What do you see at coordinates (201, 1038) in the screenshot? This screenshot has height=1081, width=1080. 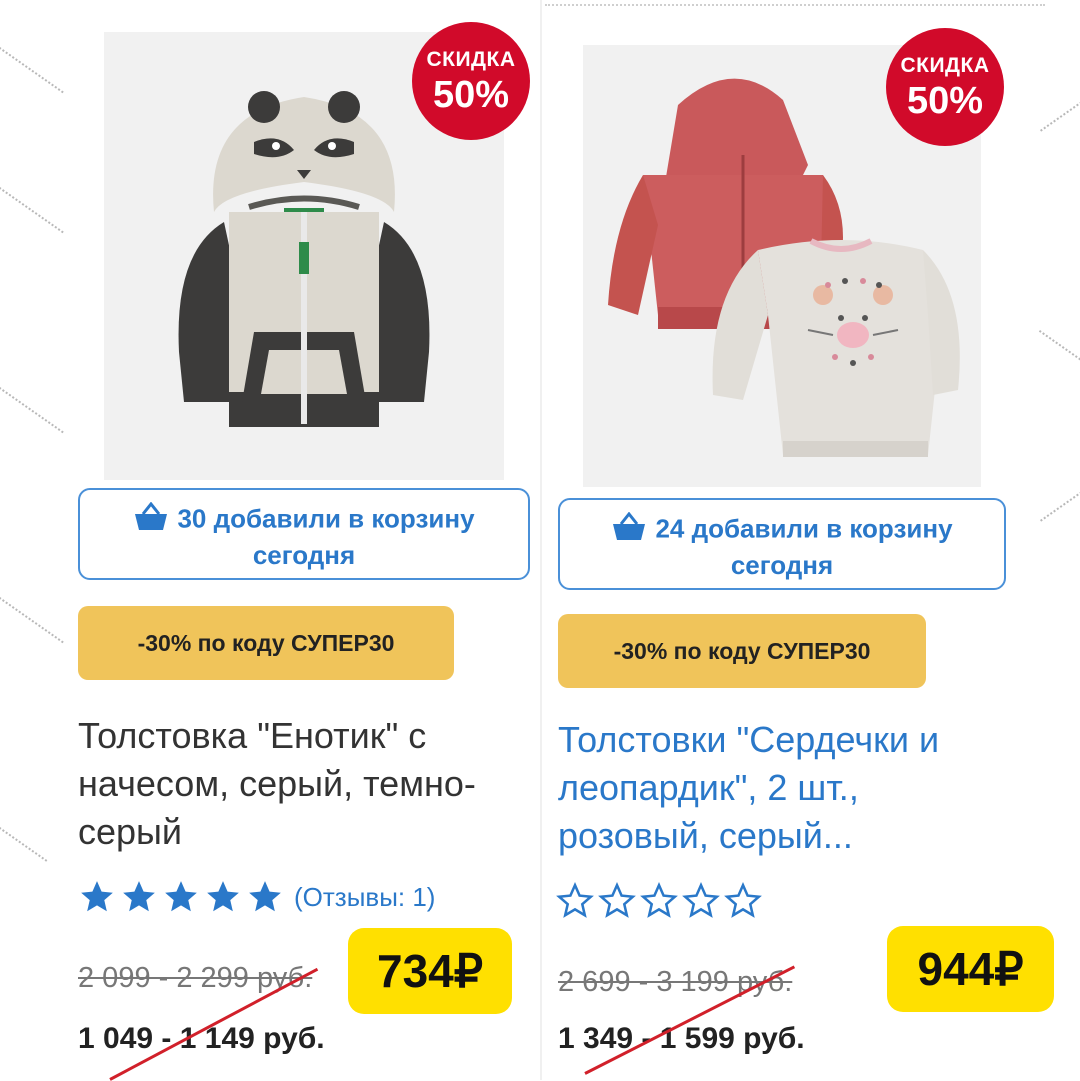 I see `current-price: 1 049 - 1 149 руб.` at bounding box center [201, 1038].